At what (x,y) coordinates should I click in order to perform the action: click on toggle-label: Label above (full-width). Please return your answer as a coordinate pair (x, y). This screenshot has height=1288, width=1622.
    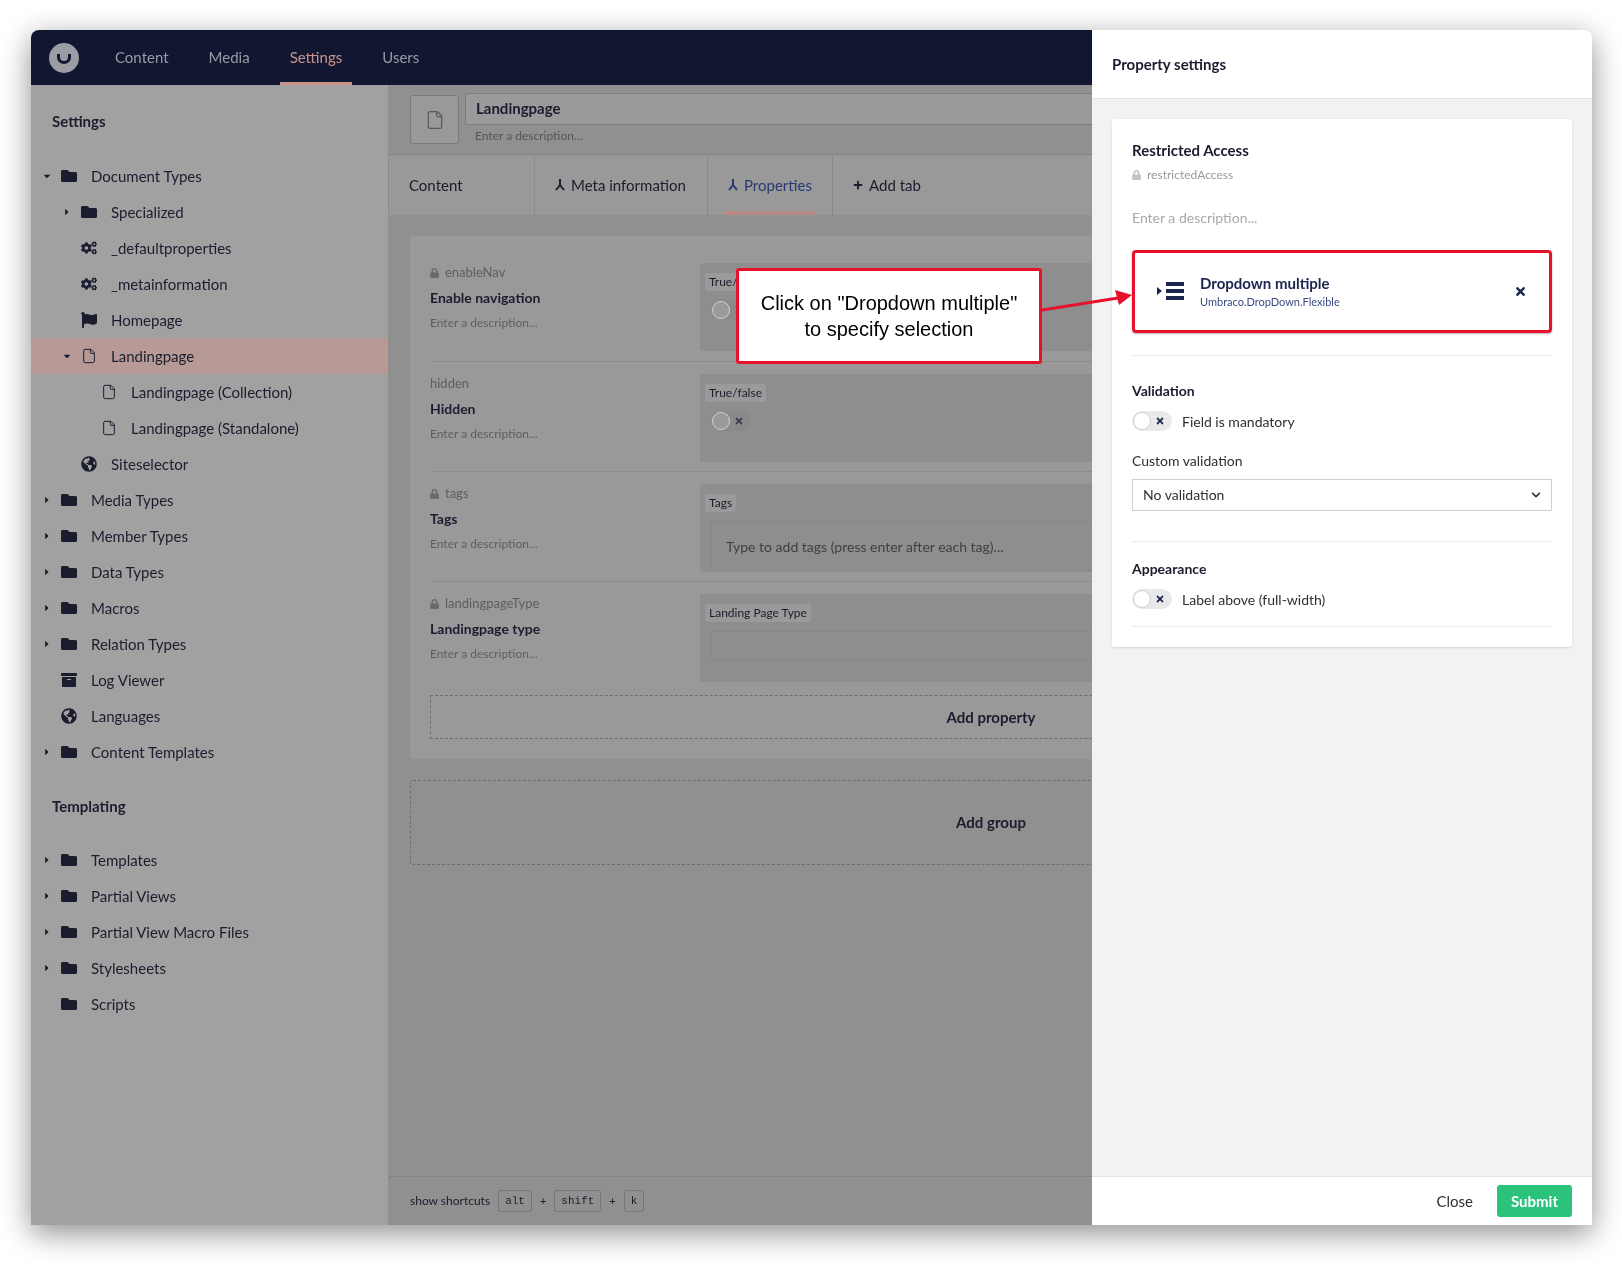
    Looking at the image, I should click on (1254, 599).